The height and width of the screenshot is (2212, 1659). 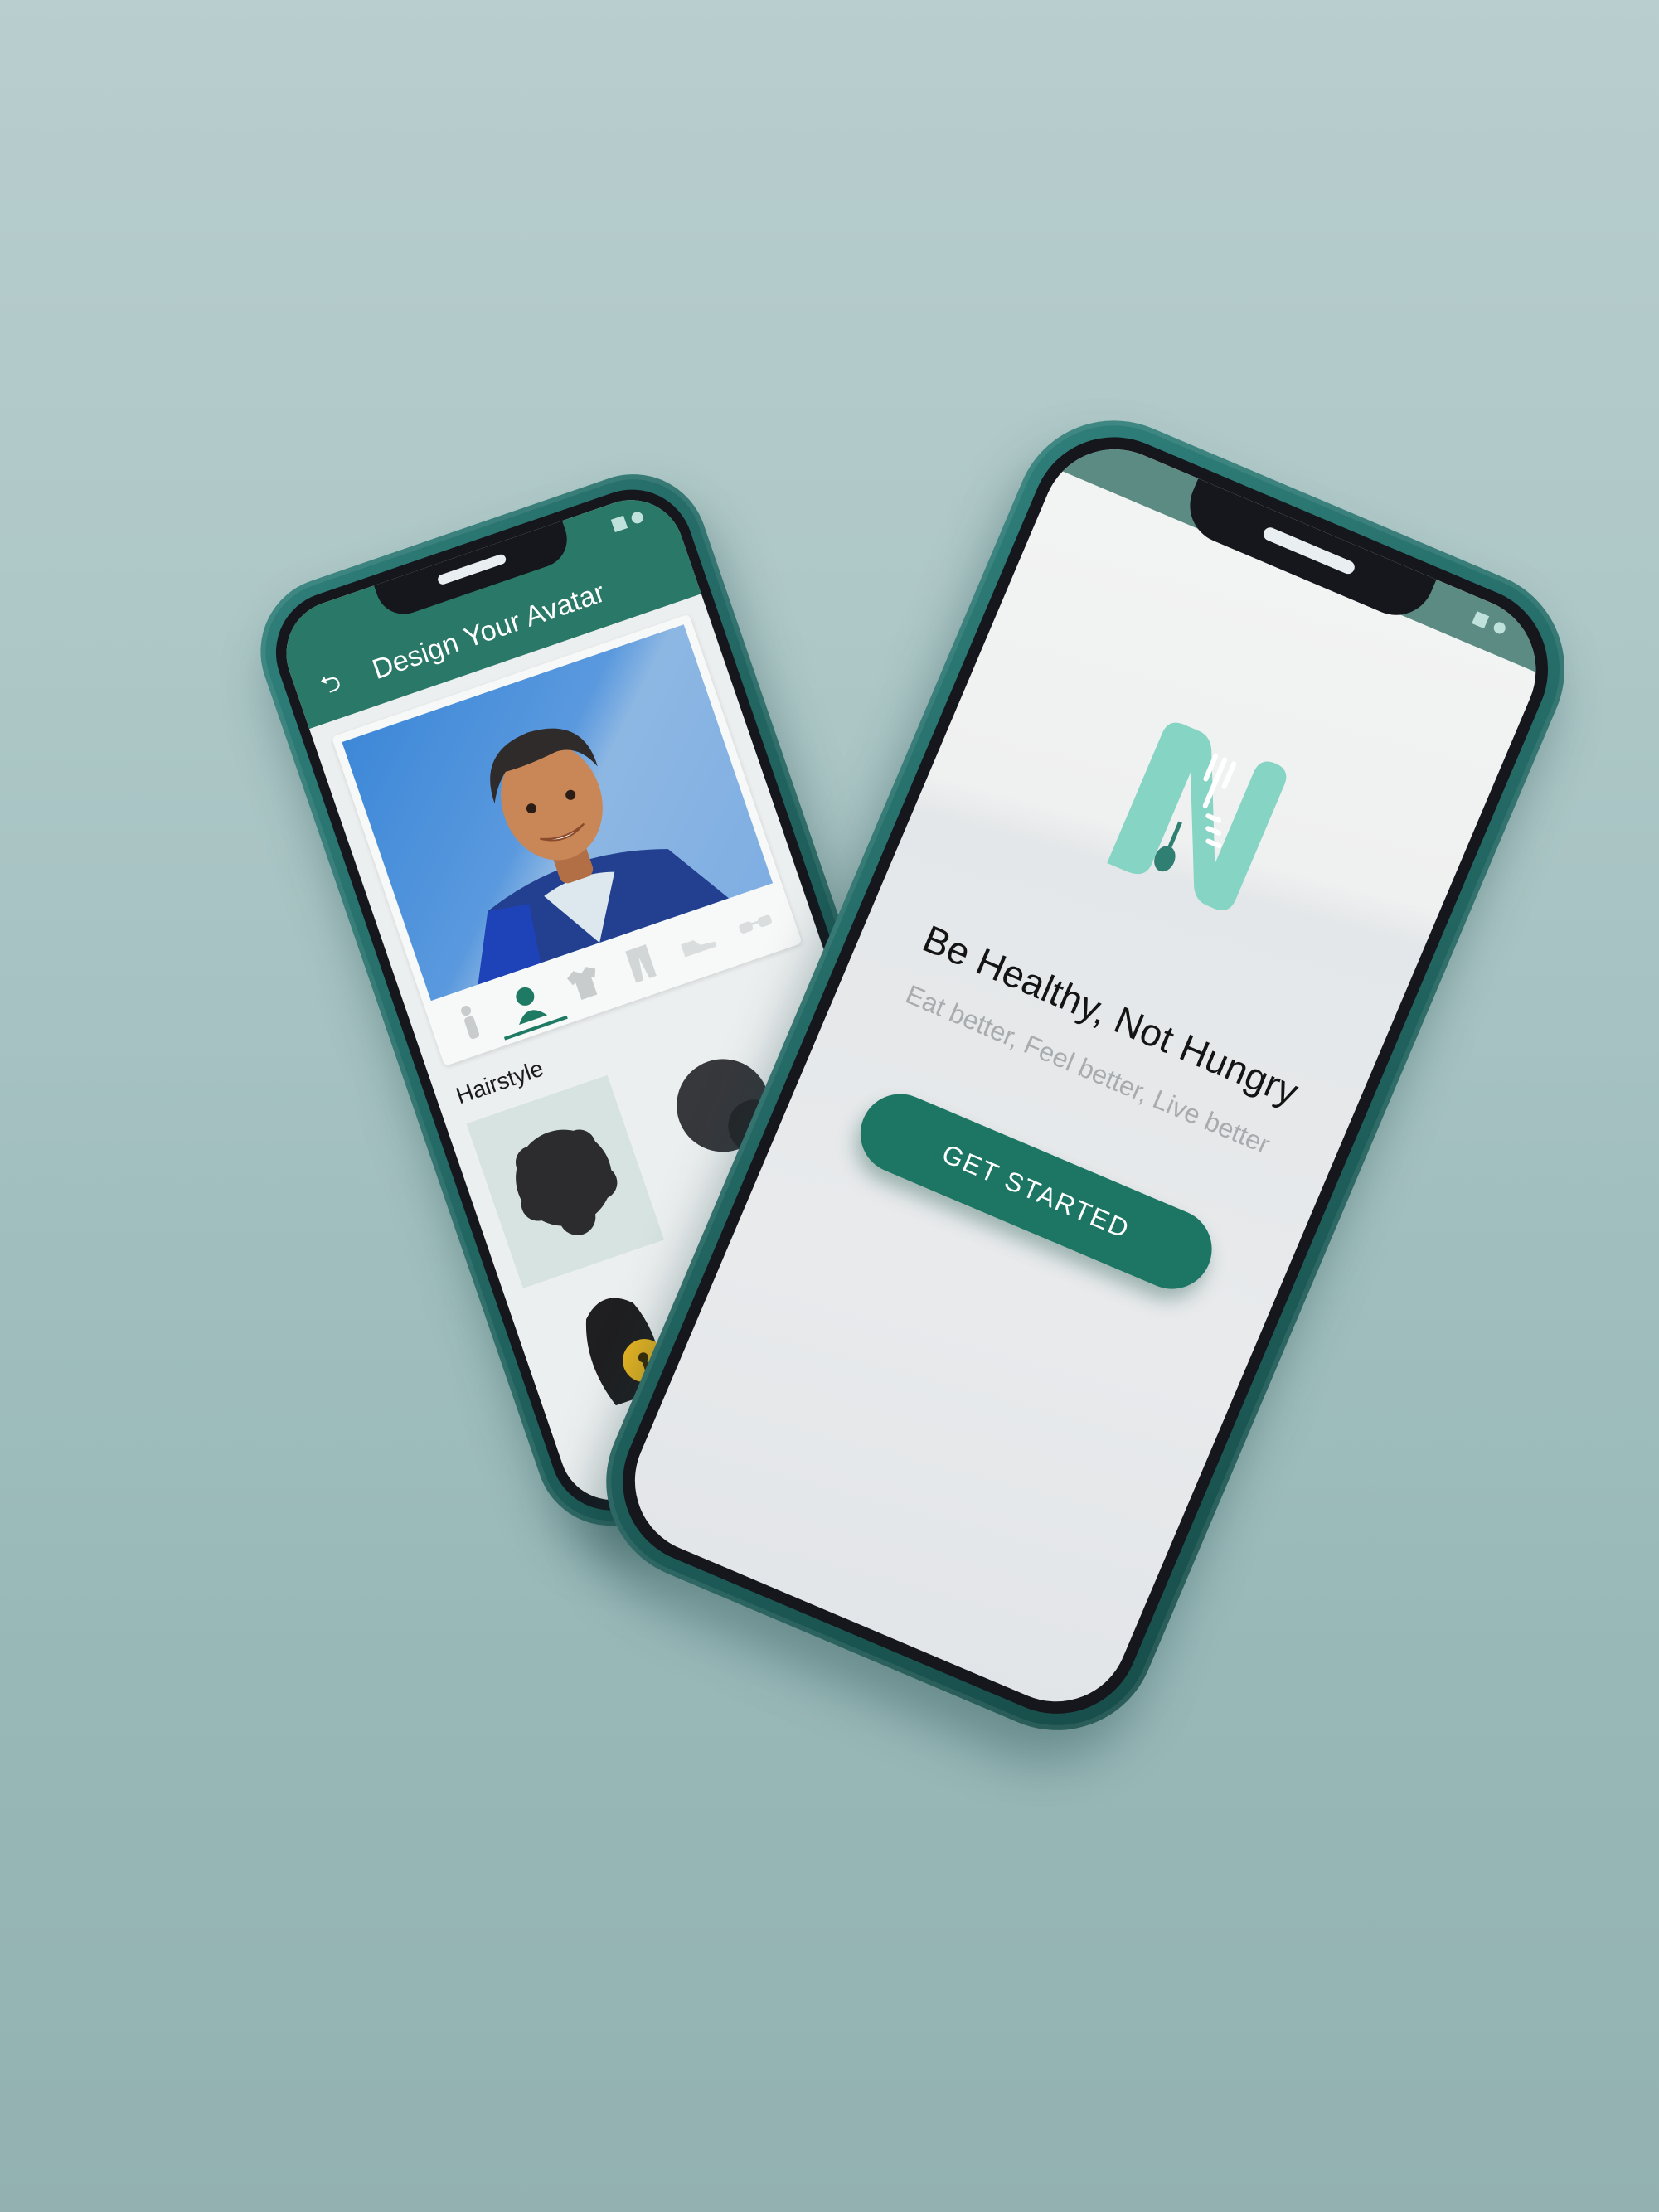 I want to click on app-logo, so click(x=1203, y=818).